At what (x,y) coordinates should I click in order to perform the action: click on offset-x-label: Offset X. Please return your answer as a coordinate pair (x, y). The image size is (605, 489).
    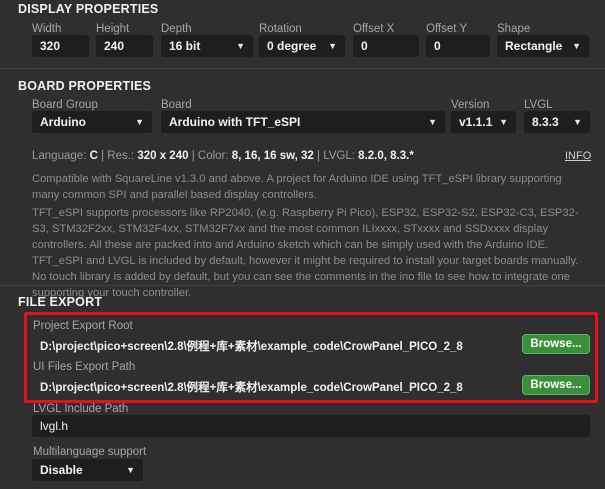
    Looking at the image, I should click on (374, 29).